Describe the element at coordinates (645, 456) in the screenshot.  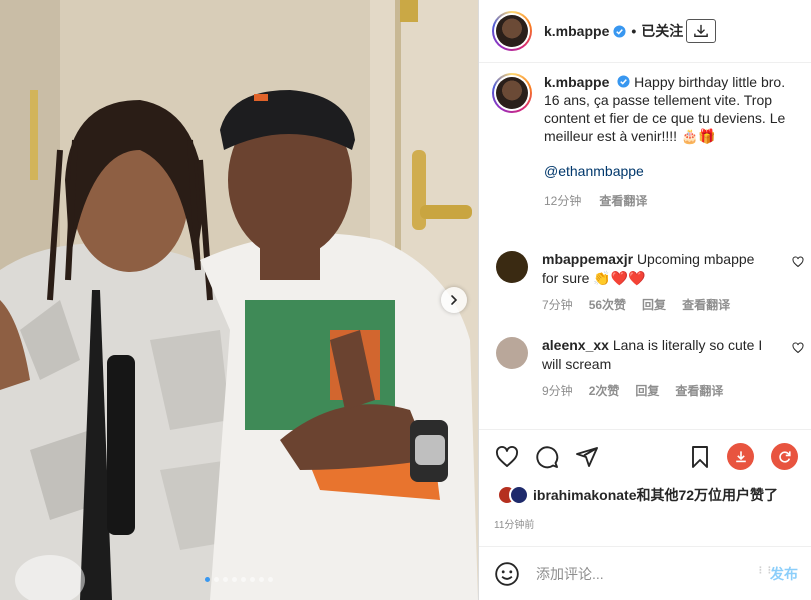
I see `post-actions-bar` at that location.